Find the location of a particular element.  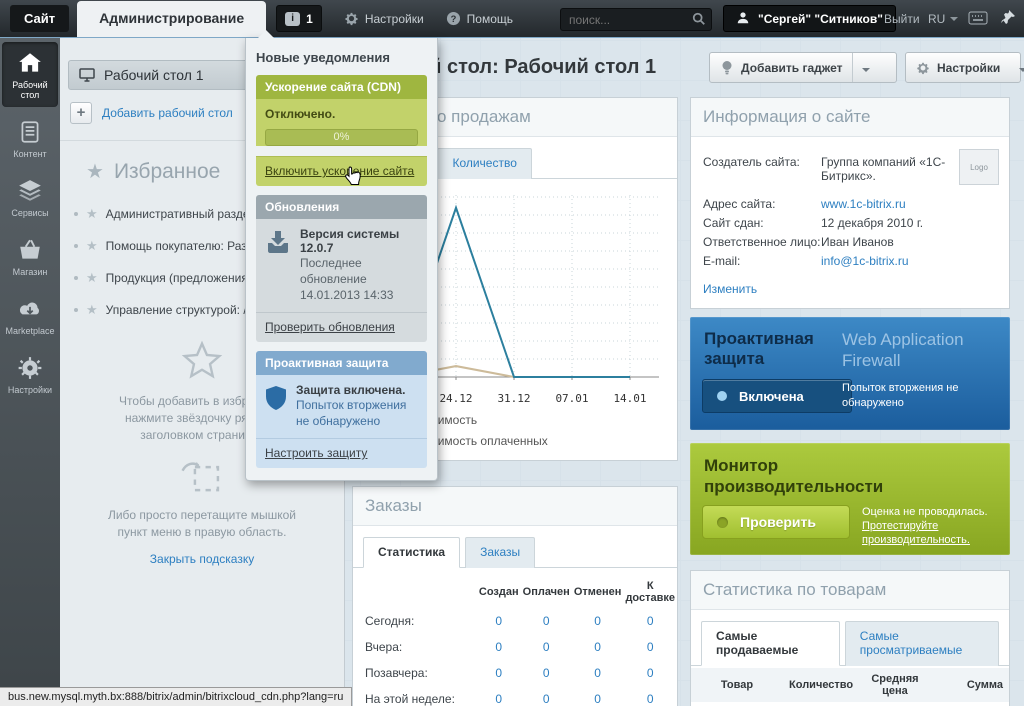

column-header: К доставке is located at coordinates (650, 592).